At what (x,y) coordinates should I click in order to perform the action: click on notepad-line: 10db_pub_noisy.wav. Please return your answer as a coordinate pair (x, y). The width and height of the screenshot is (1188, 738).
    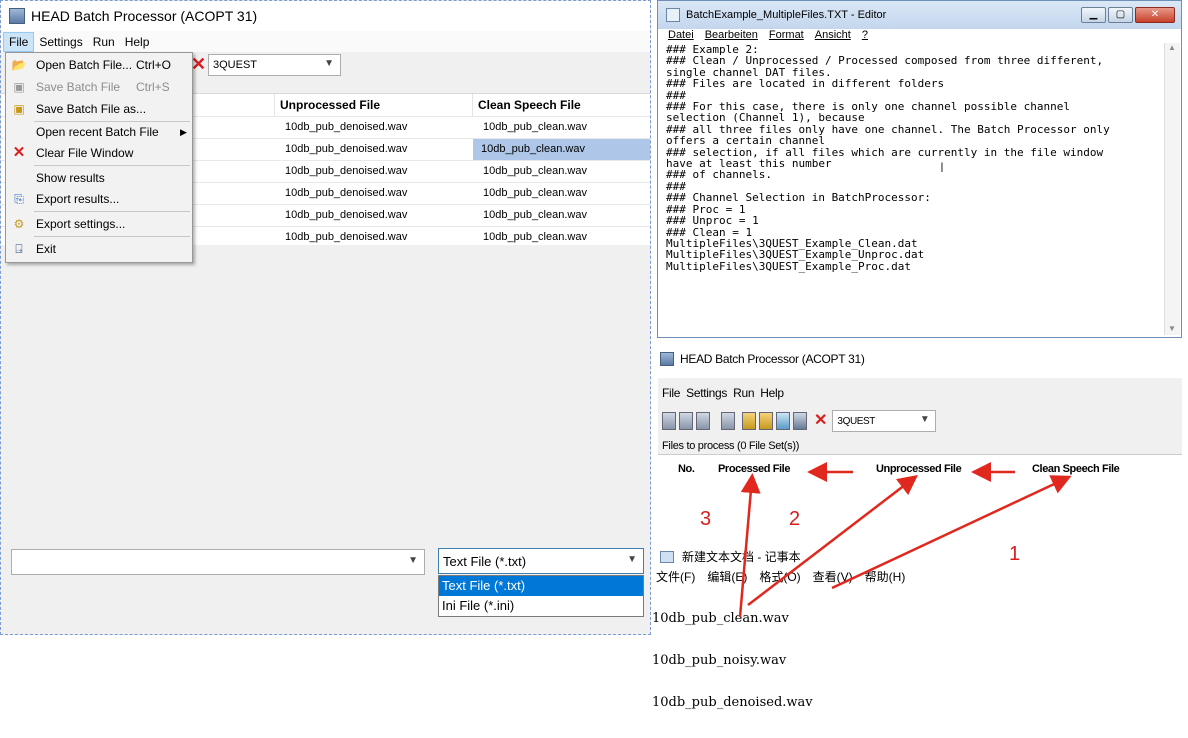
    Looking at the image, I should click on (719, 660).